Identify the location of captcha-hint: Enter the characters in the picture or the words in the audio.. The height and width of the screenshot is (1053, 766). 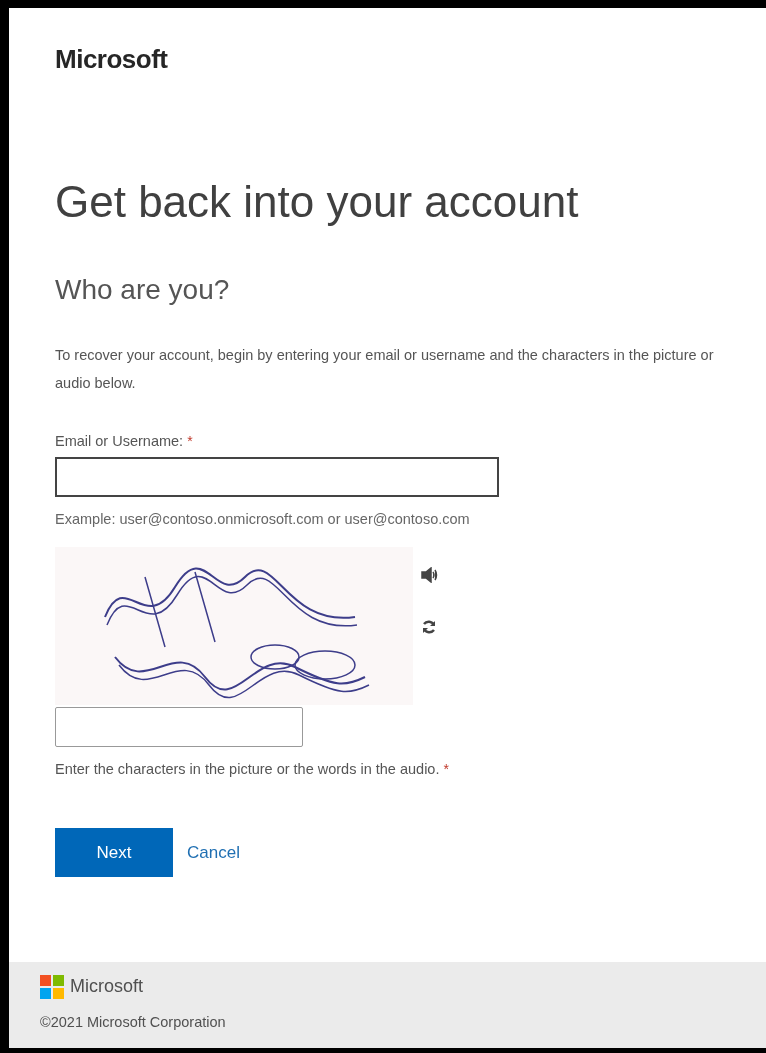
(247, 769).